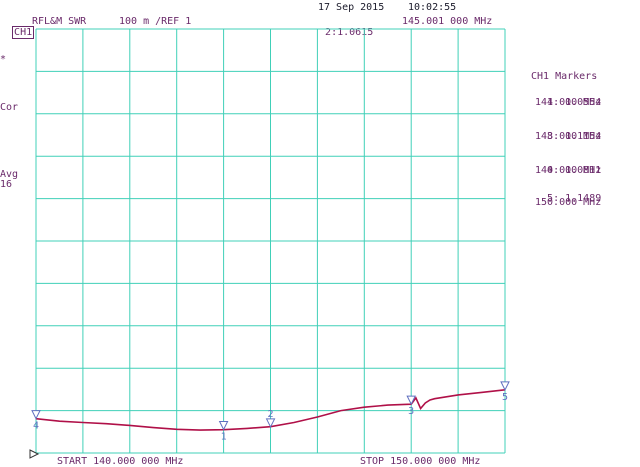  I want to click on marker-1-id-label: 1, so click(224, 437).